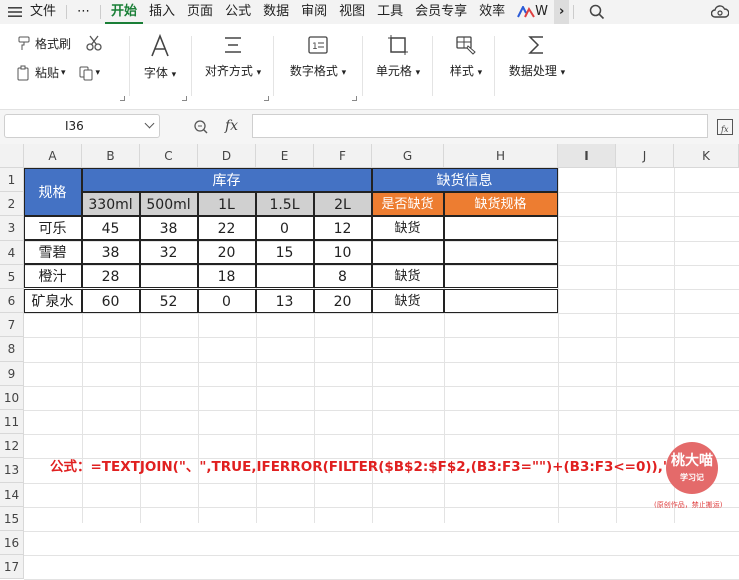 The width and height of the screenshot is (739, 580). Describe the element at coordinates (168, 252) in the screenshot. I see `stock-value-cell: 32` at that location.